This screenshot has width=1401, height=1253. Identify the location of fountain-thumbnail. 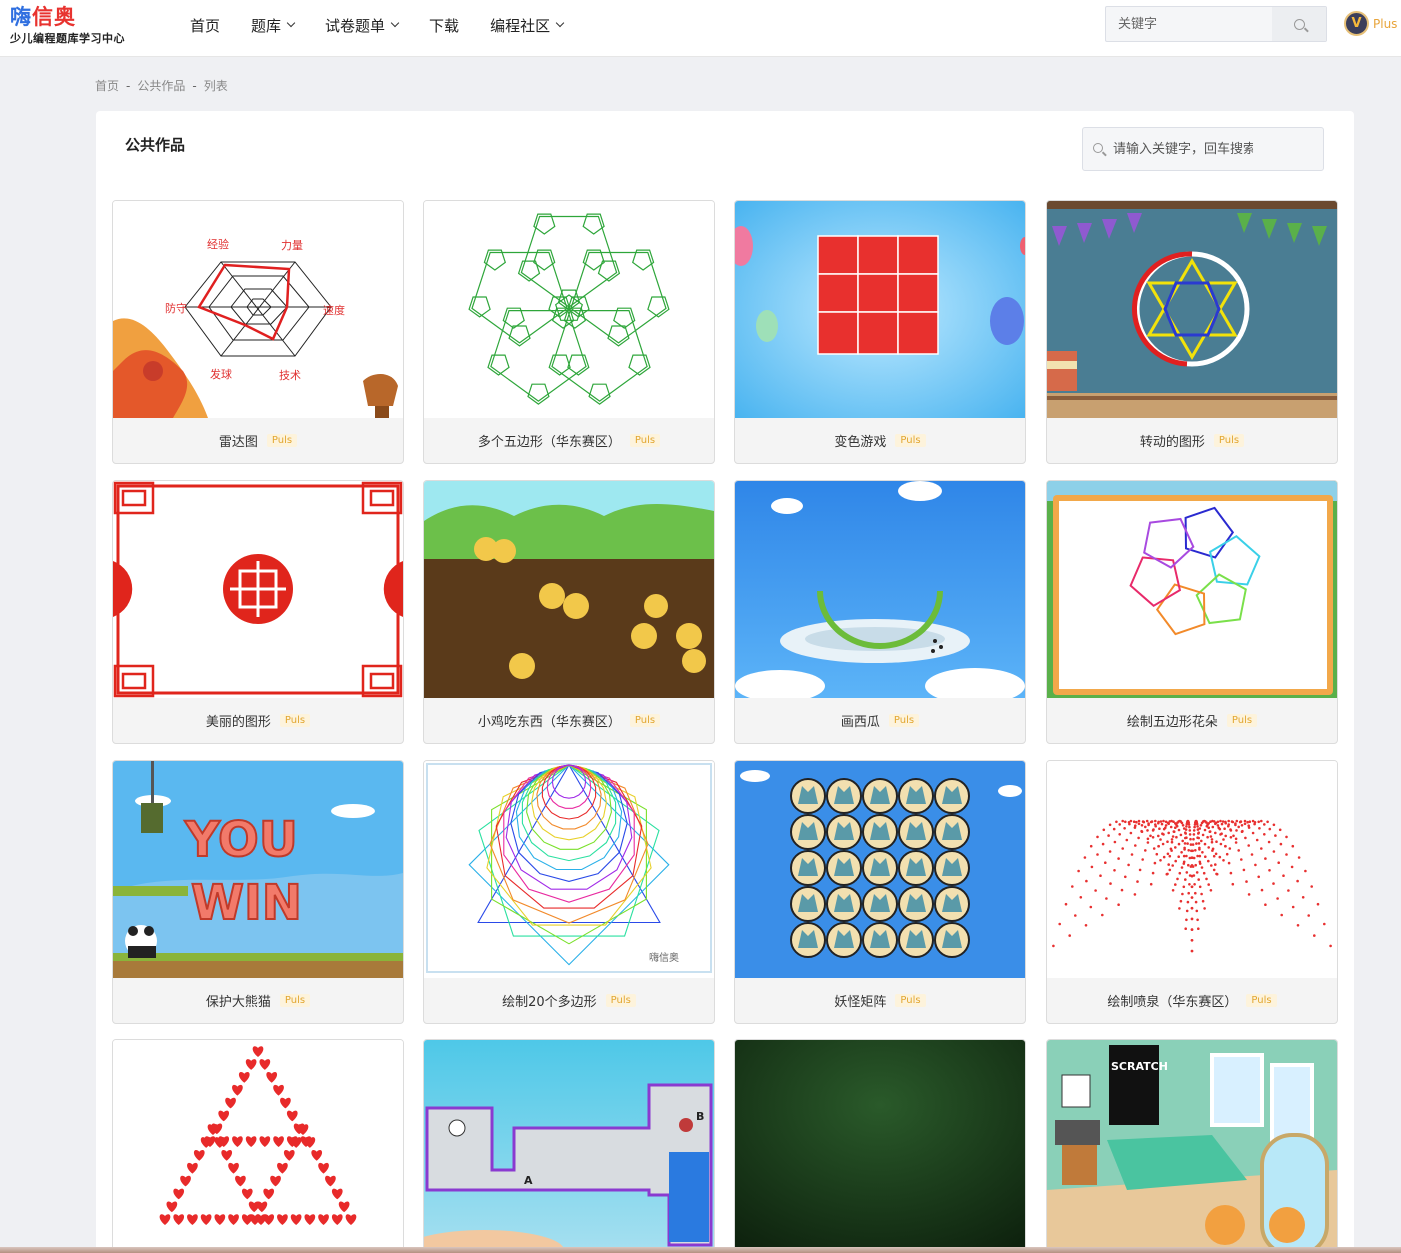
(1192, 869).